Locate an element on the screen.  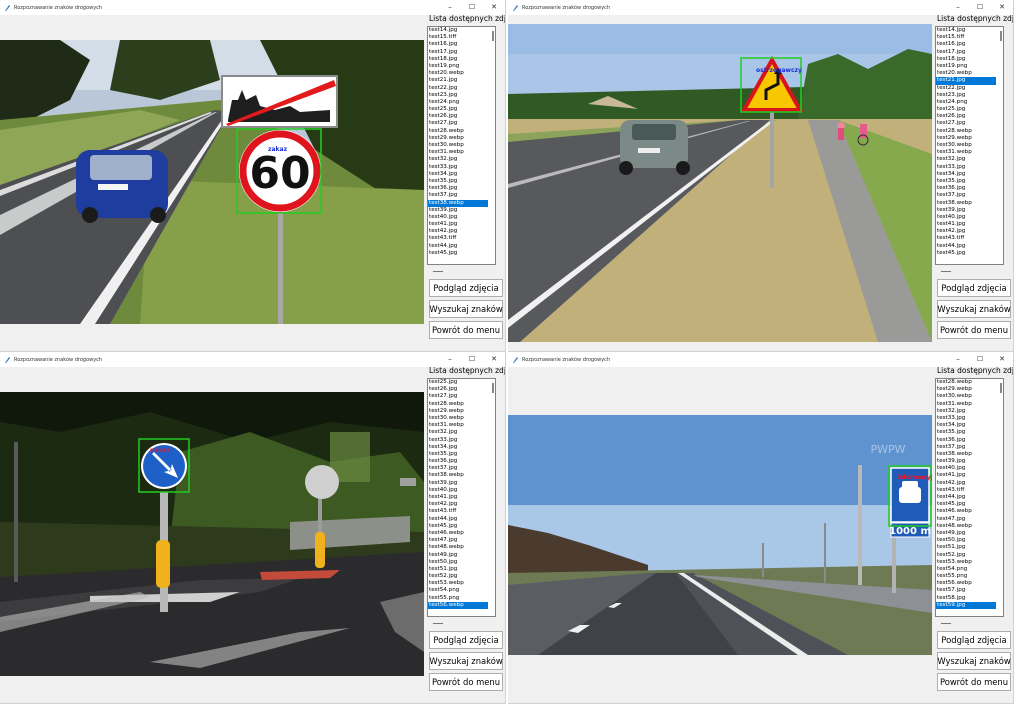
file-list-item: test19.png is located at coordinates (966, 66).